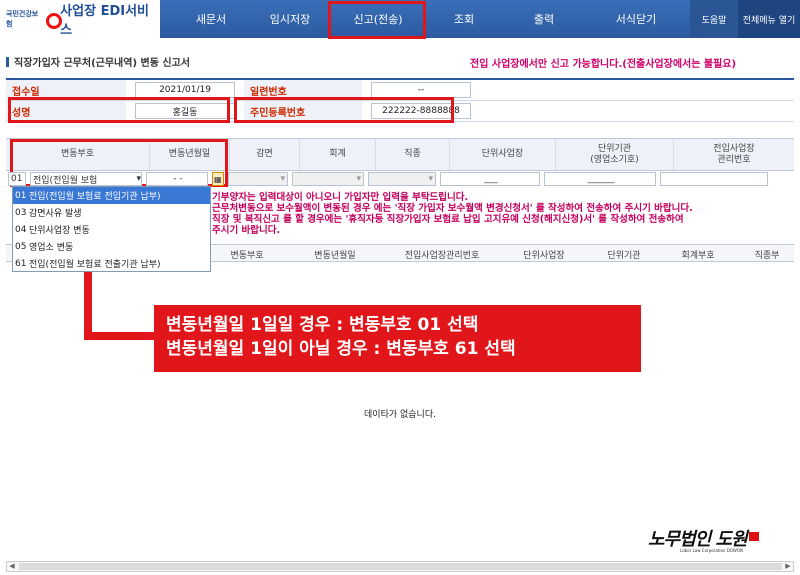 The width and height of the screenshot is (800, 575). I want to click on change-date-input: - -, so click(177, 179).